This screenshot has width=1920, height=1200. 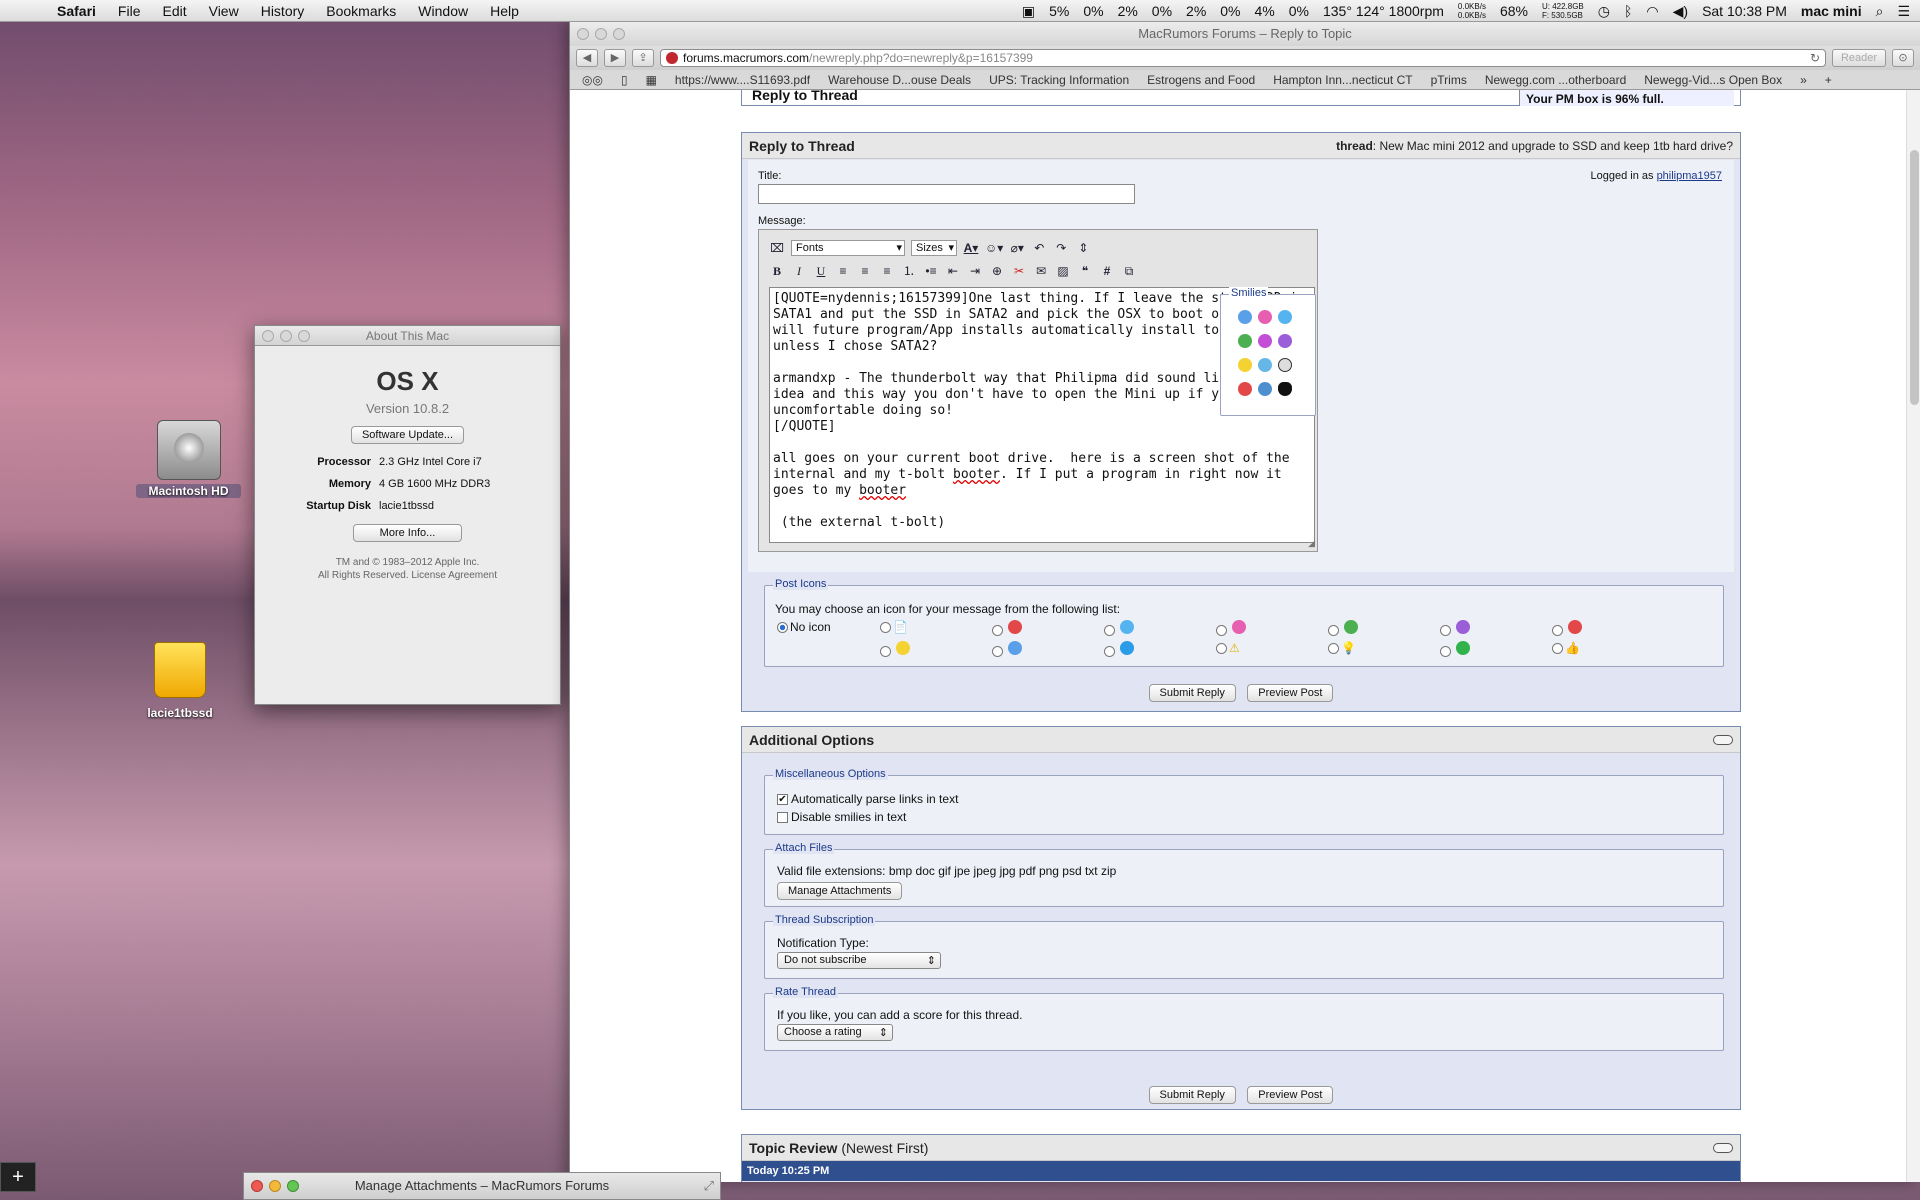 I want to click on submit-reply-button: Submit Reply, so click(x=1192, y=693).